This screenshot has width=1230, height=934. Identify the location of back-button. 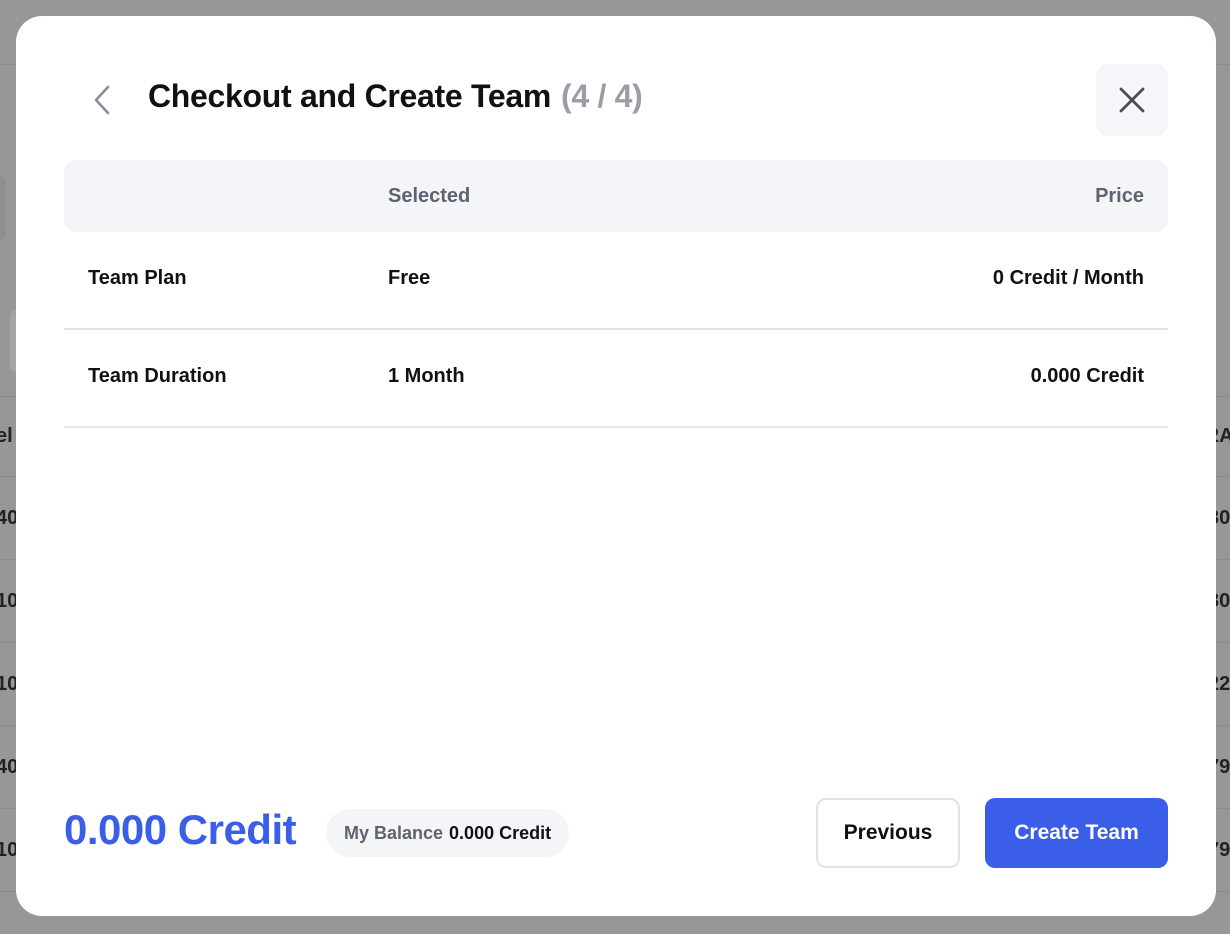
(102, 100).